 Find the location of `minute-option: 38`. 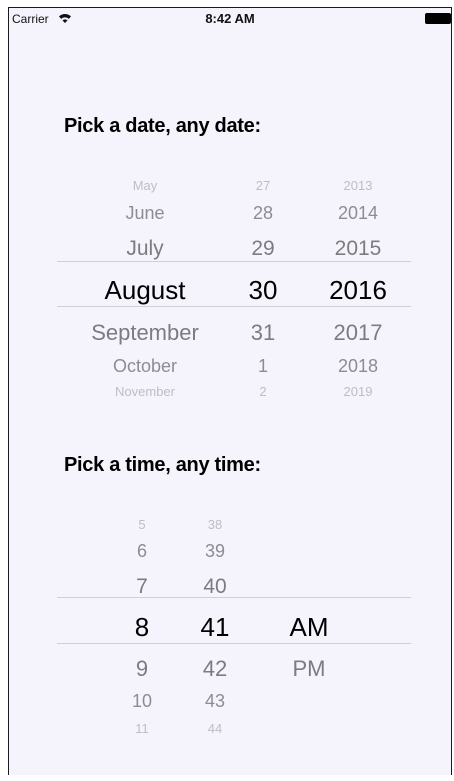

minute-option: 38 is located at coordinates (215, 524).